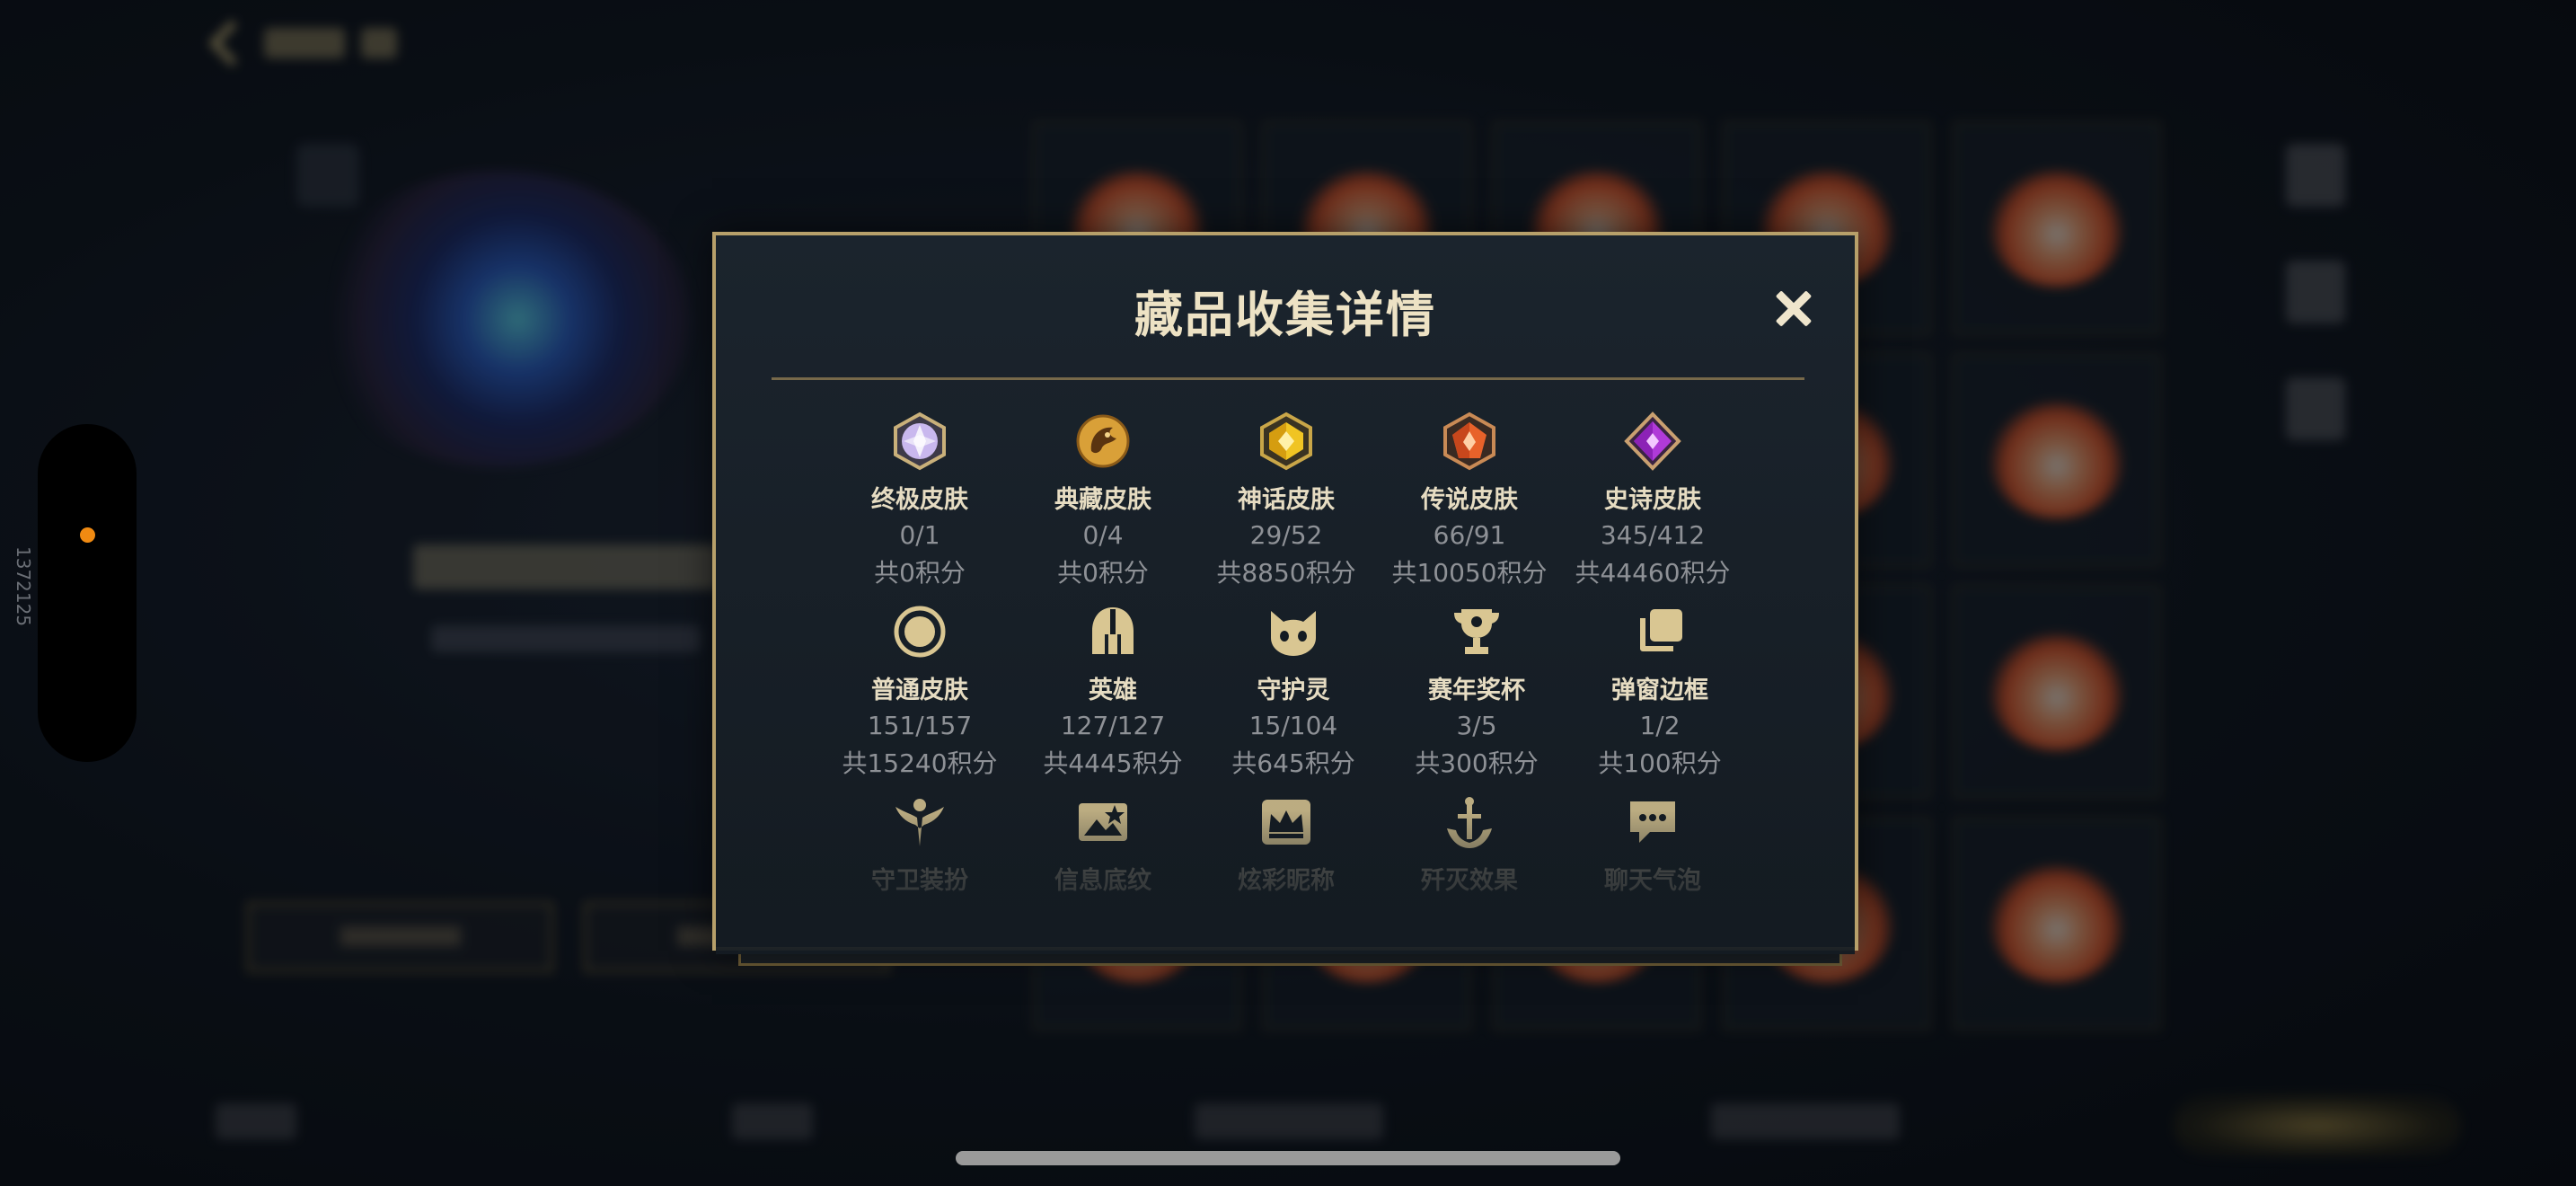 Image resolution: width=2576 pixels, height=1186 pixels. I want to click on category-name: 史诗皮肤, so click(1652, 500).